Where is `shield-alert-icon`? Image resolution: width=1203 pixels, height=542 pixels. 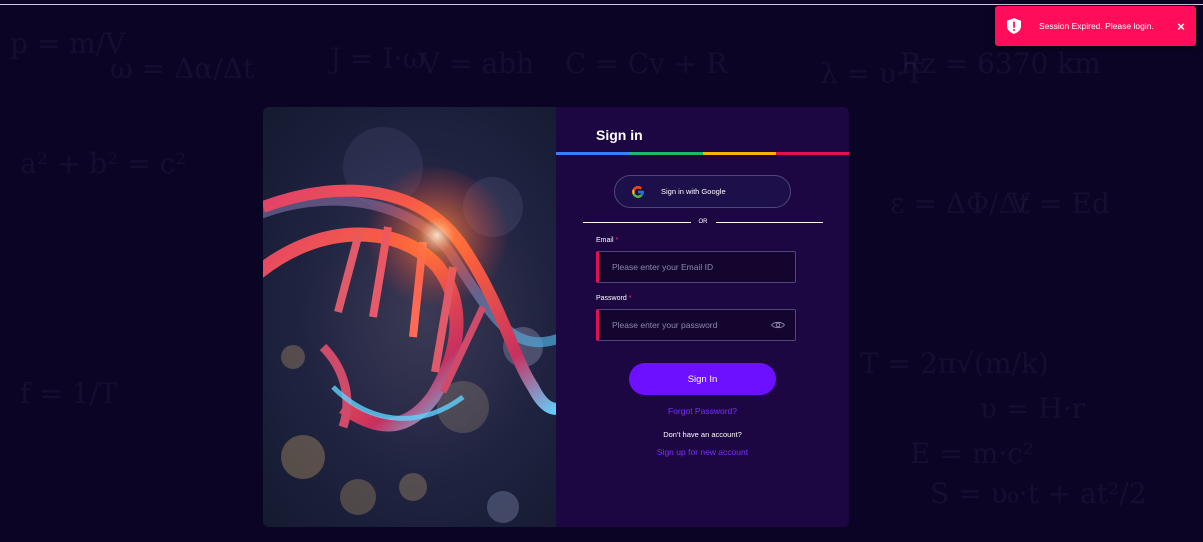 shield-alert-icon is located at coordinates (1014, 26).